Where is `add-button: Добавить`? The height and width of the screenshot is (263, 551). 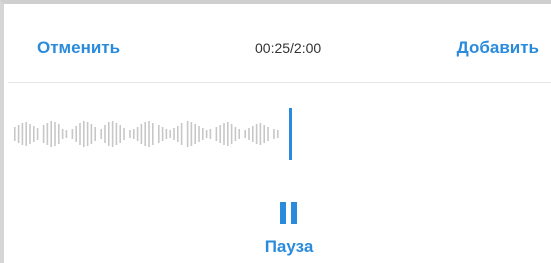
add-button: Добавить is located at coordinates (498, 48).